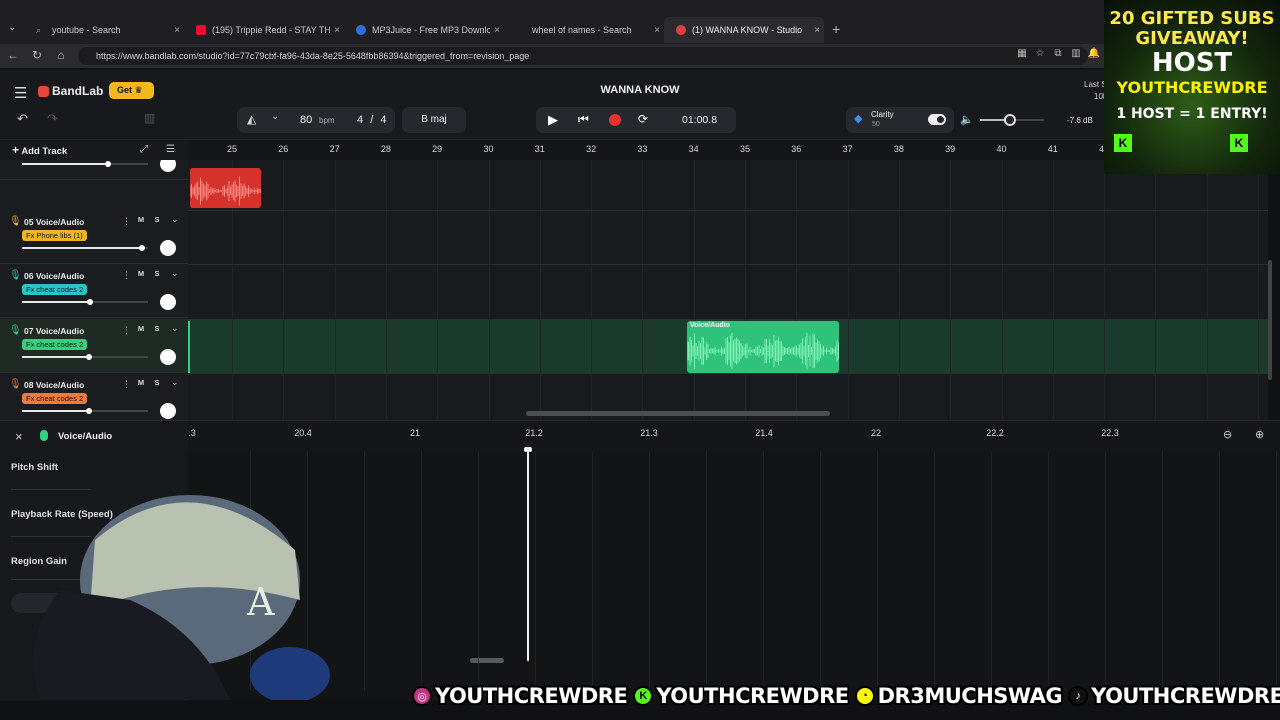 The width and height of the screenshot is (1280, 720). Describe the element at coordinates (12, 27) in the screenshot. I see `tab-list-chevron-icon: ⌄` at that location.